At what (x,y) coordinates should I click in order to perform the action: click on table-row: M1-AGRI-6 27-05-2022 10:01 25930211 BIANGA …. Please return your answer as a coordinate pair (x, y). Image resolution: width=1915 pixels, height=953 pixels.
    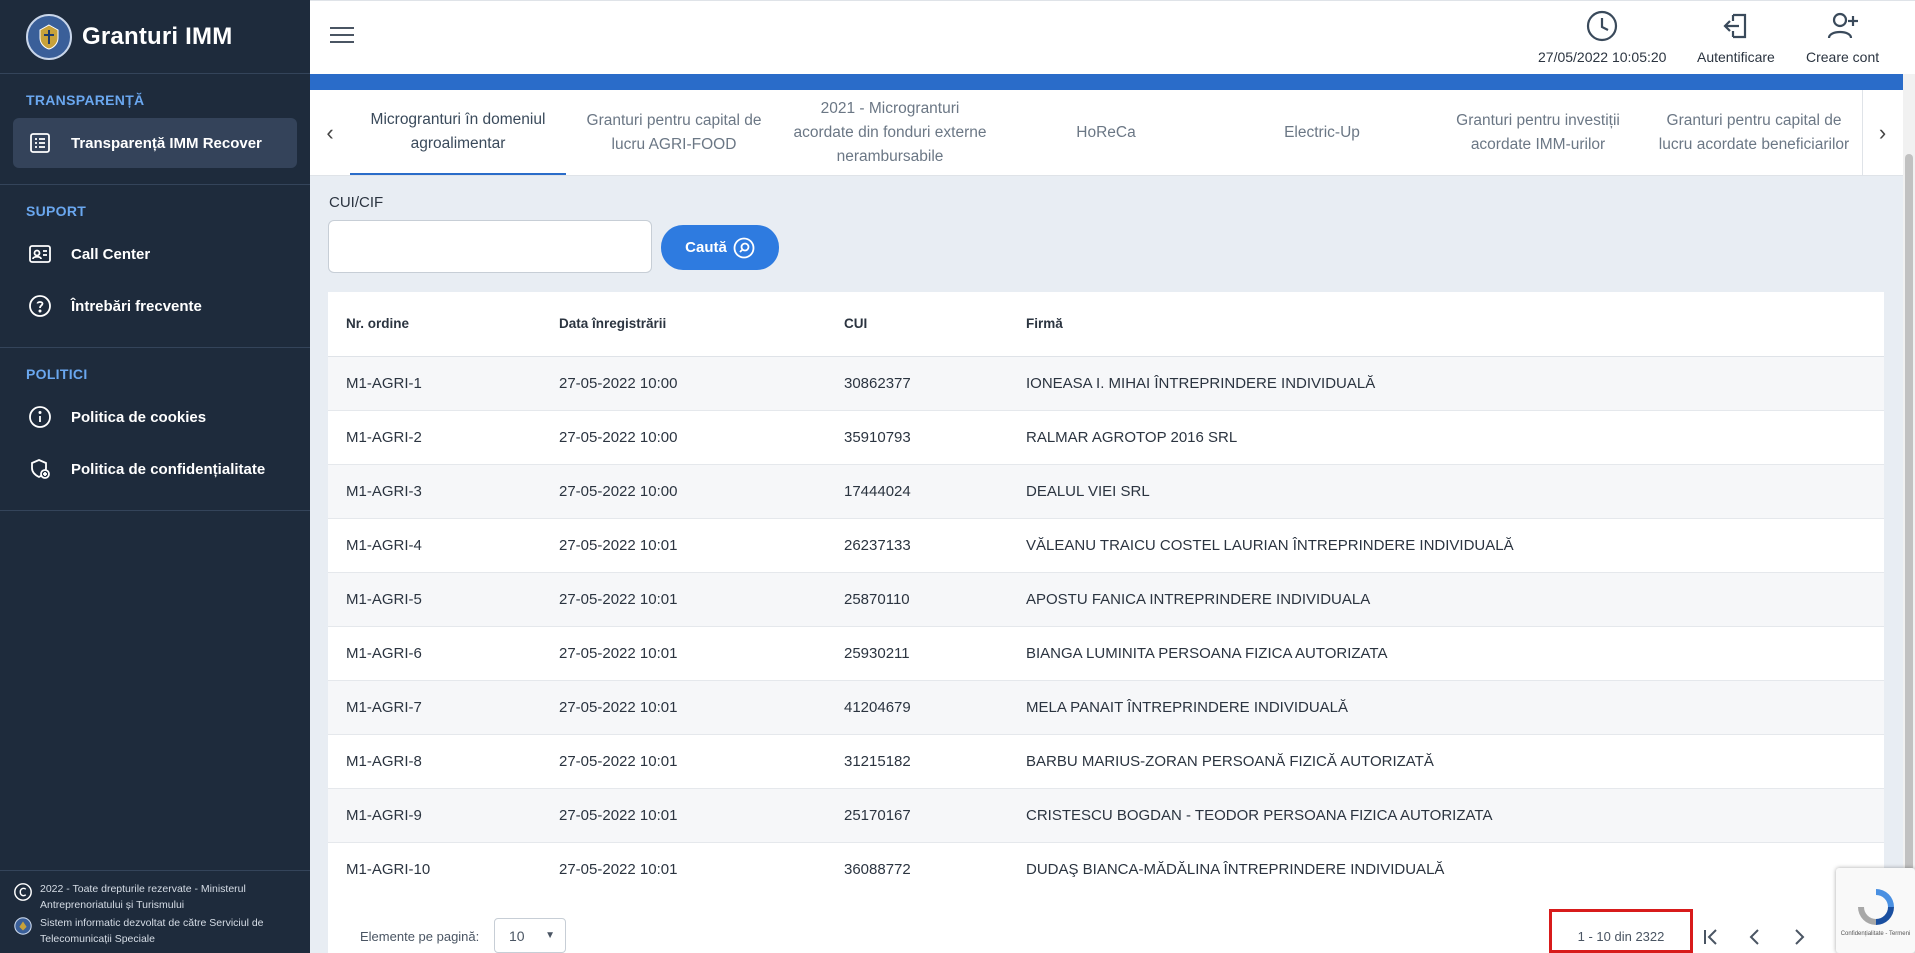
    Looking at the image, I should click on (1106, 653).